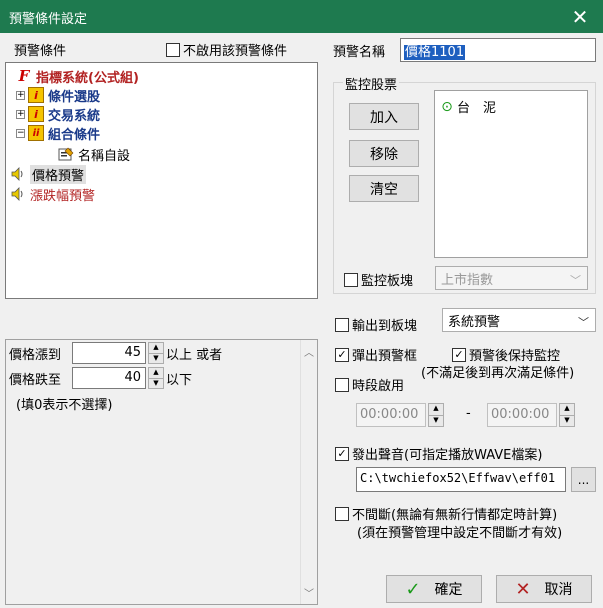  I want to click on scroll-up-icon: ︿, so click(309, 351).